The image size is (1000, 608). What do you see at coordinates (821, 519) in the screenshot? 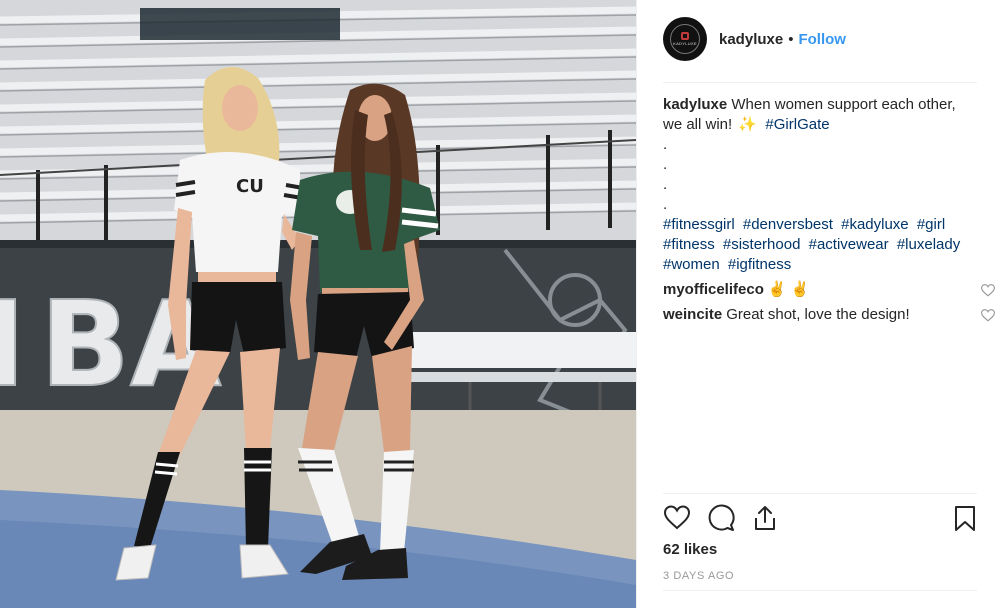
I see `post-actions` at bounding box center [821, 519].